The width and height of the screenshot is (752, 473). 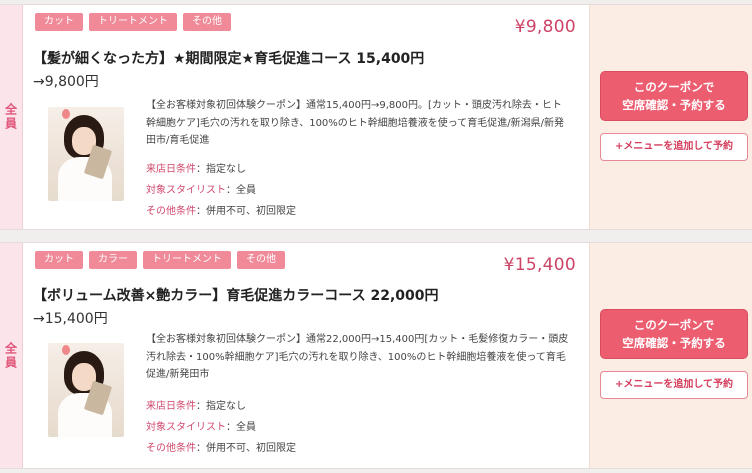 I want to click on tag-list: カット カラー トリートメント その他, so click(x=160, y=260).